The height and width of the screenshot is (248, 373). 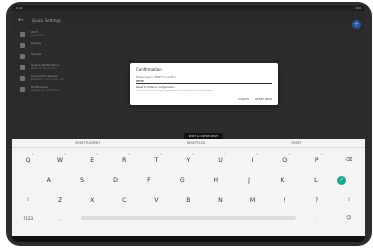 I want to click on key-h: H, so click(x=216, y=180).